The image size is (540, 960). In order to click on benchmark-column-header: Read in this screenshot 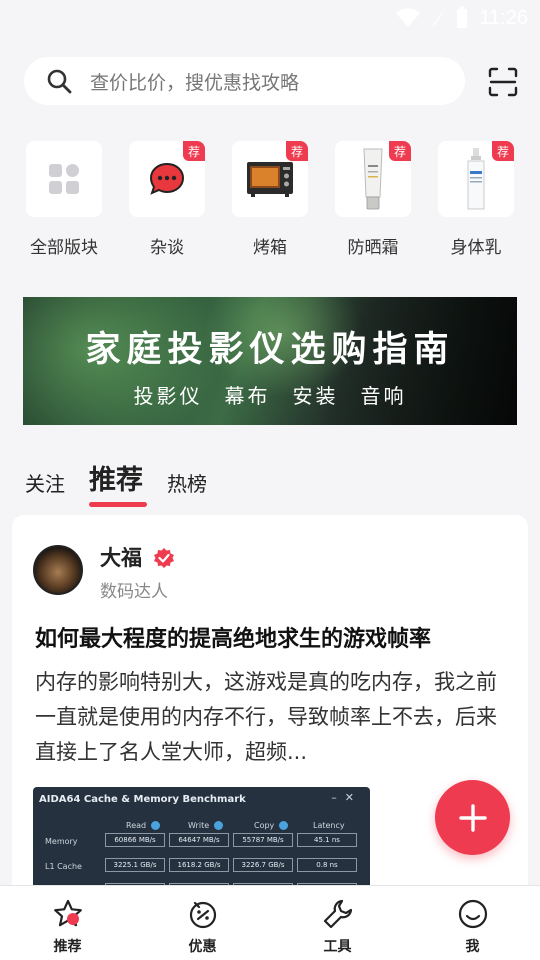, I will do `click(143, 825)`.